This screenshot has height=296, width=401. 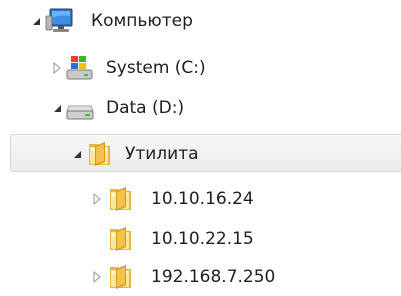 What do you see at coordinates (145, 108) in the screenshot?
I see `tree-item-label: Data (D:)` at bounding box center [145, 108].